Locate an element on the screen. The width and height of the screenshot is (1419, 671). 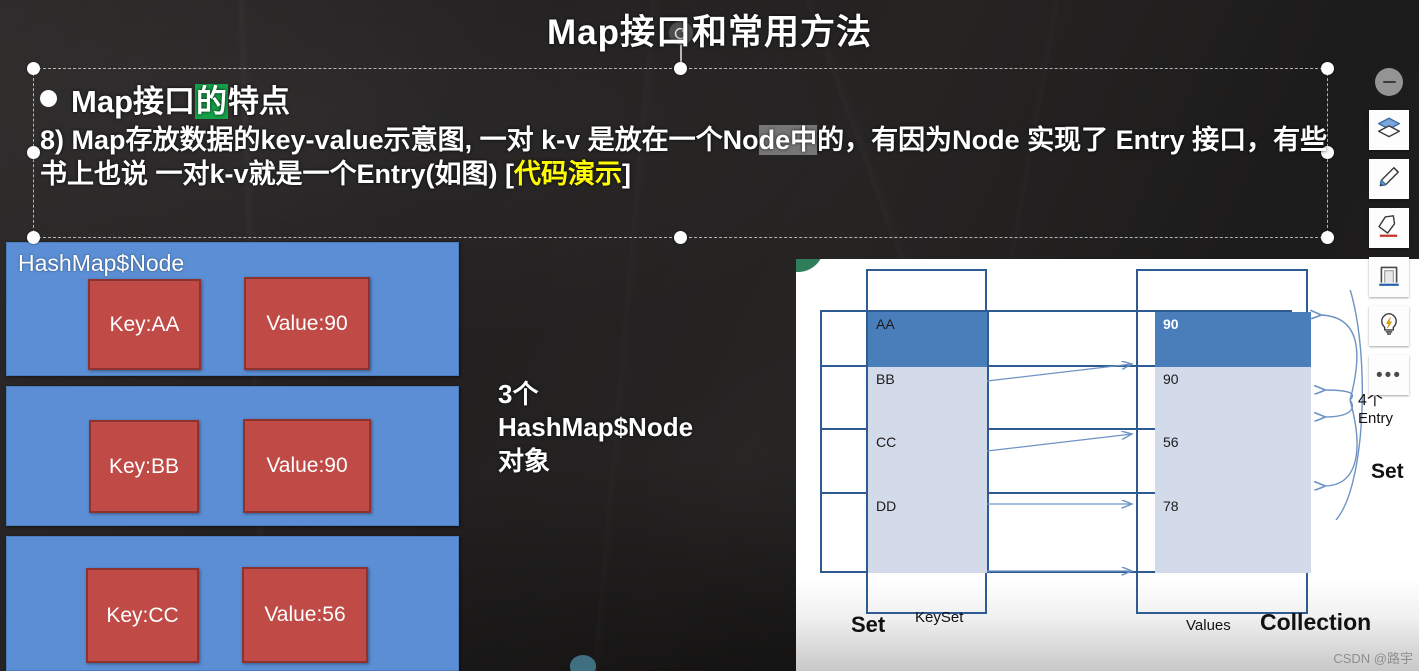
layers-icon is located at coordinates (1389, 130).